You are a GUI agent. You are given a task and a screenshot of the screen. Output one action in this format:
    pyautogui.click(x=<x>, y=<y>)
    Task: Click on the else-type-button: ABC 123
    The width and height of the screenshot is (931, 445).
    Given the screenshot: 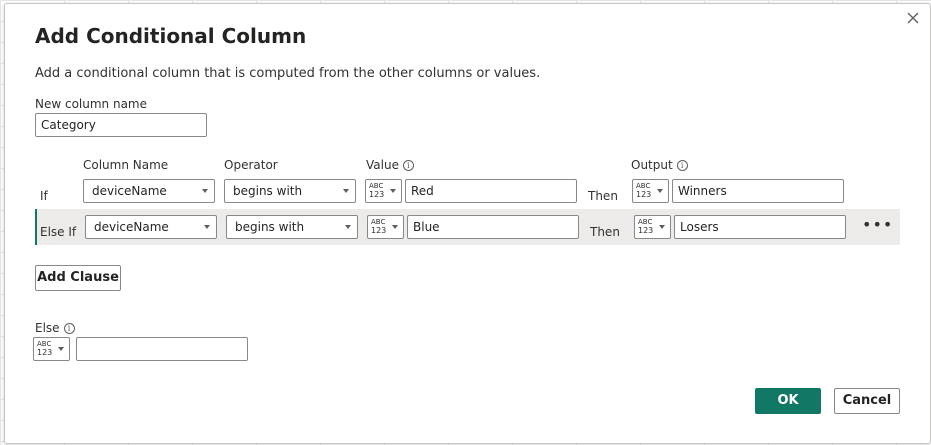 What is the action you would take?
    pyautogui.click(x=51, y=349)
    